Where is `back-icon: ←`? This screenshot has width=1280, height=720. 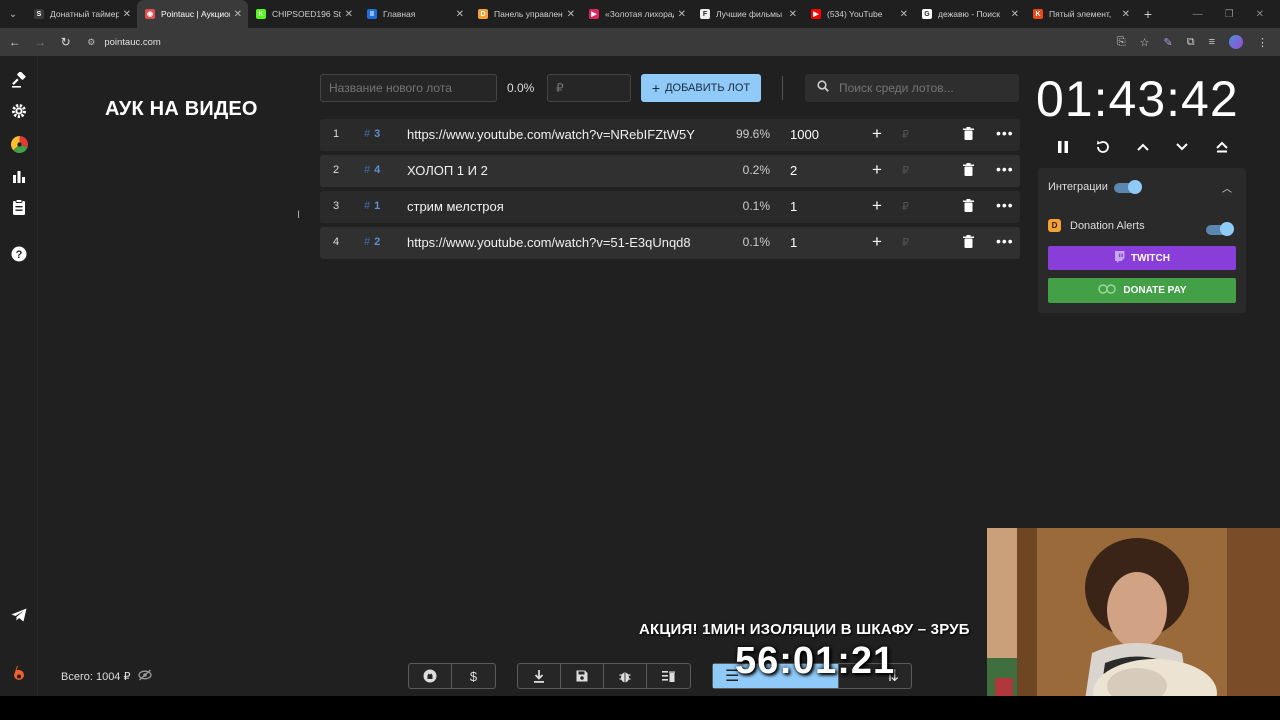 back-icon: ← is located at coordinates (14, 42).